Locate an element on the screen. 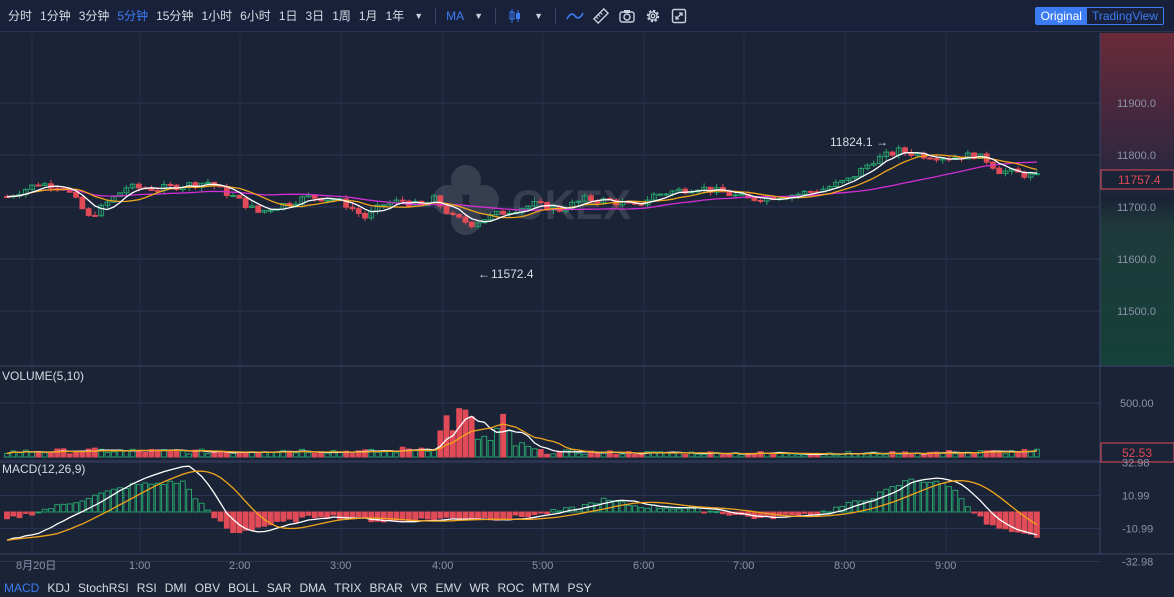  timeframe-9-button: 1周 is located at coordinates (341, 15).